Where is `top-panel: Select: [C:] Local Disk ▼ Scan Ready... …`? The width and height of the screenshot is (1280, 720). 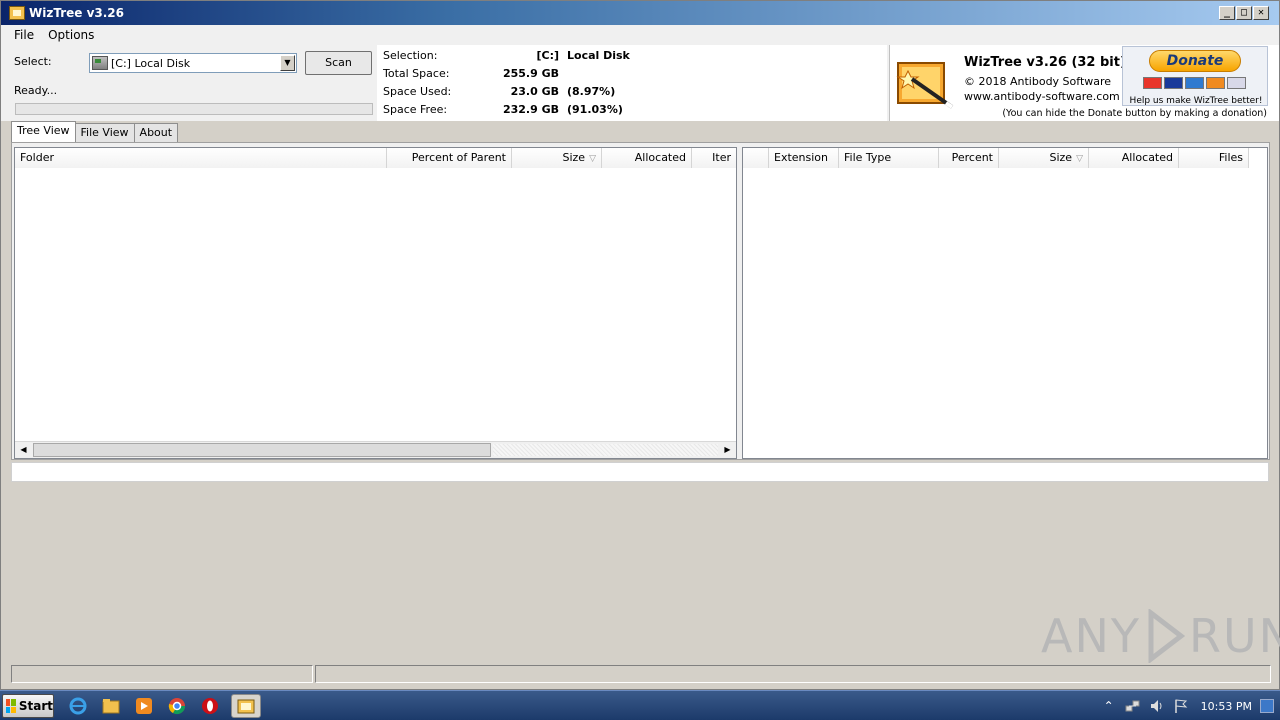 top-panel: Select: [C:] Local Disk ▼ Scan Ready... … is located at coordinates (640, 83).